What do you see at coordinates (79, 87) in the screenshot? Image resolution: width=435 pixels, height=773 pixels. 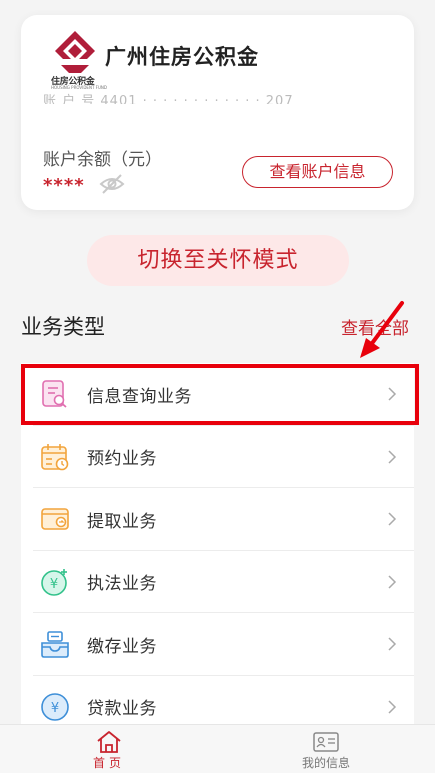 I see `logo-caption-english: HOUSING PROVIDENT FUND` at bounding box center [79, 87].